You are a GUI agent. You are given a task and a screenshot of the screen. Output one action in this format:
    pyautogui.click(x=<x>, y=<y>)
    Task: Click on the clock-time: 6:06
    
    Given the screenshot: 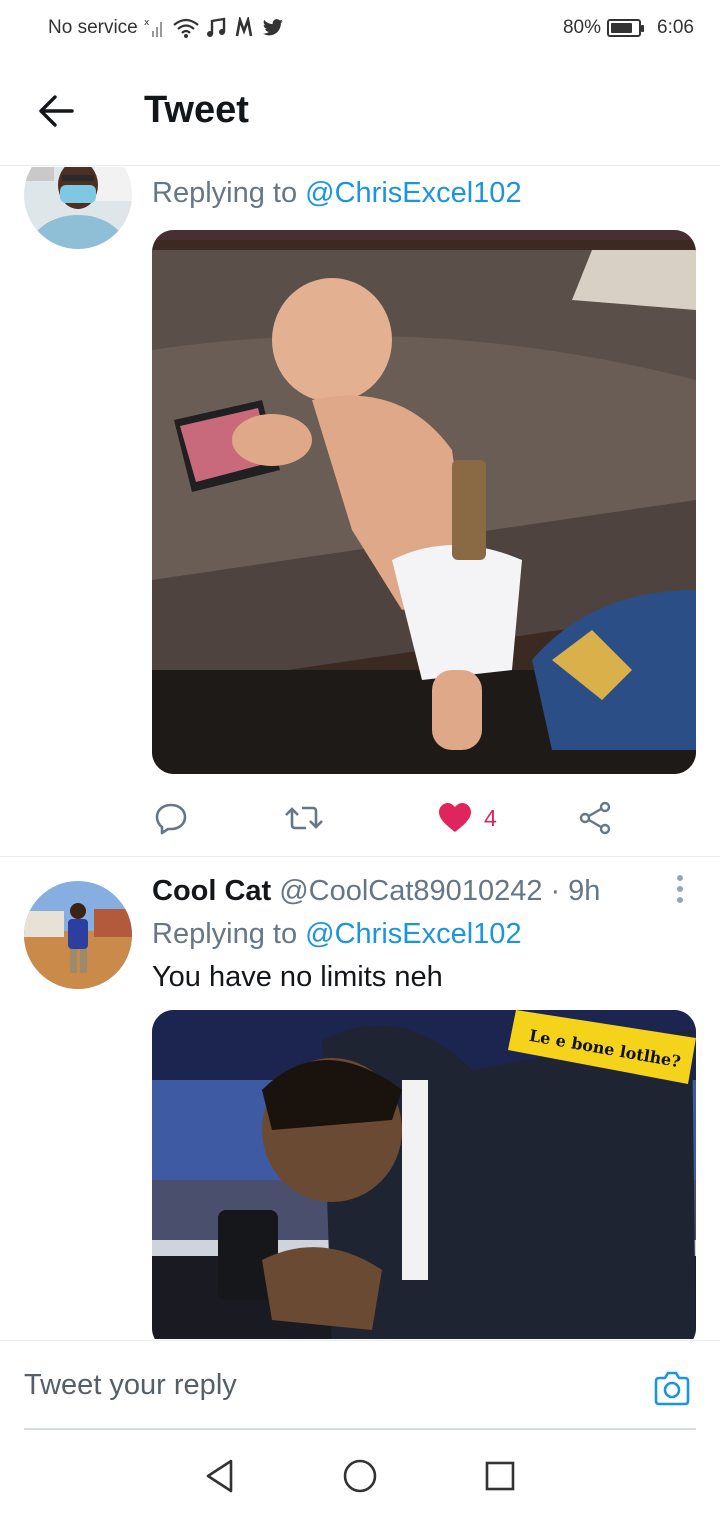 What is the action you would take?
    pyautogui.click(x=675, y=27)
    